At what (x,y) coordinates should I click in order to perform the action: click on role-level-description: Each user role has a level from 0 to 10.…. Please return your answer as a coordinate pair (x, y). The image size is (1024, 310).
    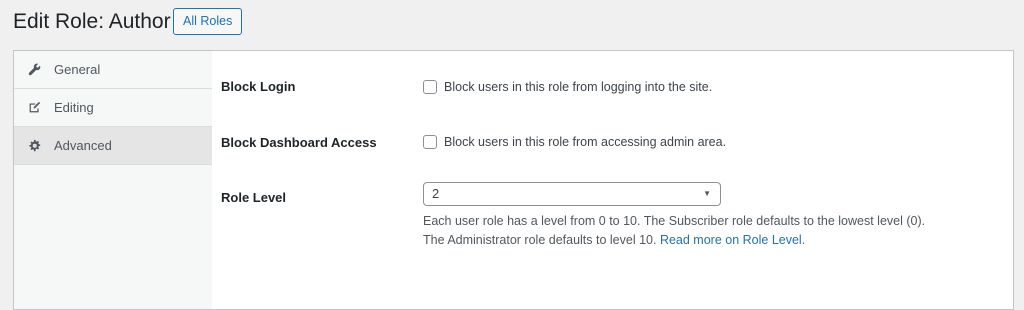
    Looking at the image, I should click on (703, 231).